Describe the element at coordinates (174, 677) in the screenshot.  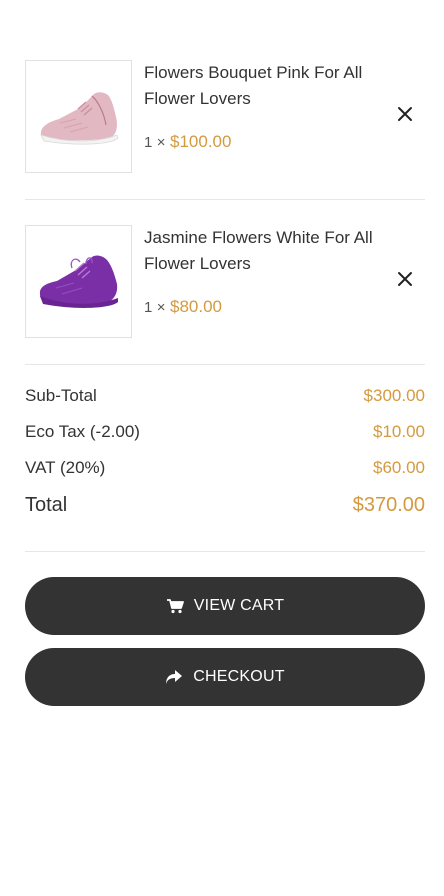
I see `share-arrow-icon` at that location.